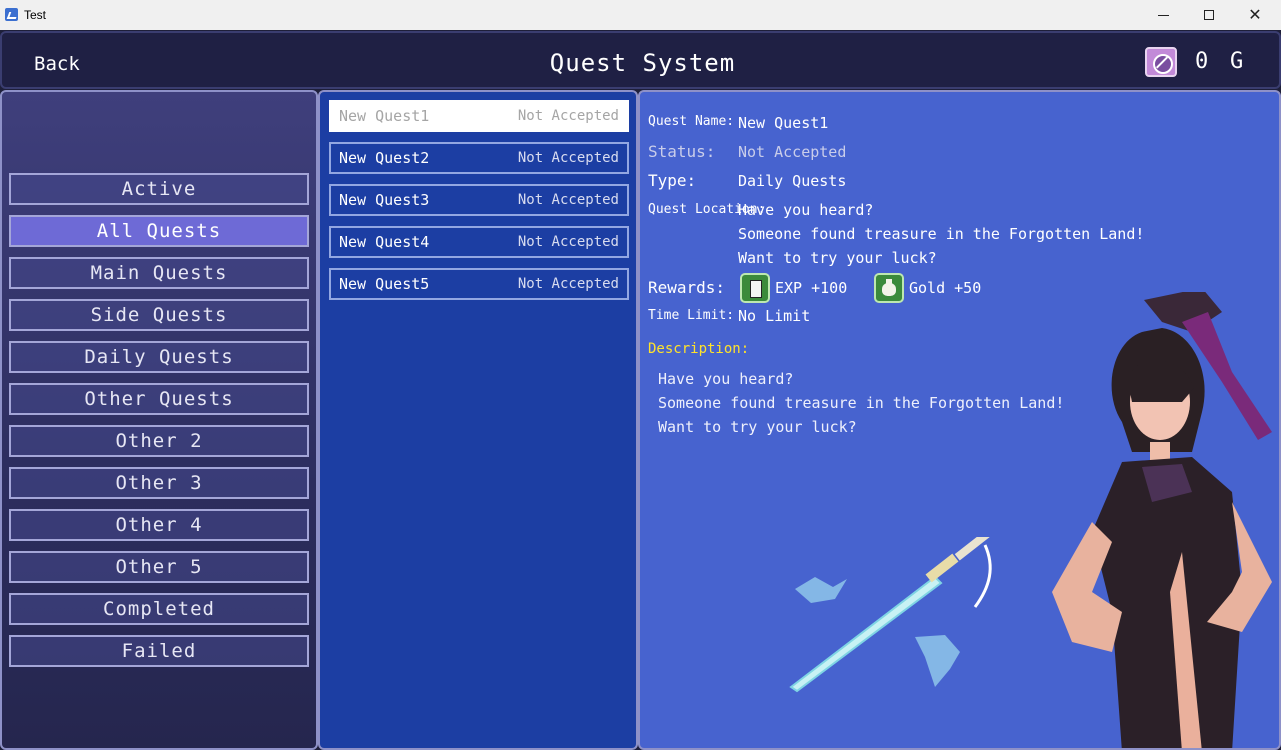 The width and height of the screenshot is (1281, 750). Describe the element at coordinates (837, 258) in the screenshot. I see `quest-location-line: Want to try your luck?` at that location.